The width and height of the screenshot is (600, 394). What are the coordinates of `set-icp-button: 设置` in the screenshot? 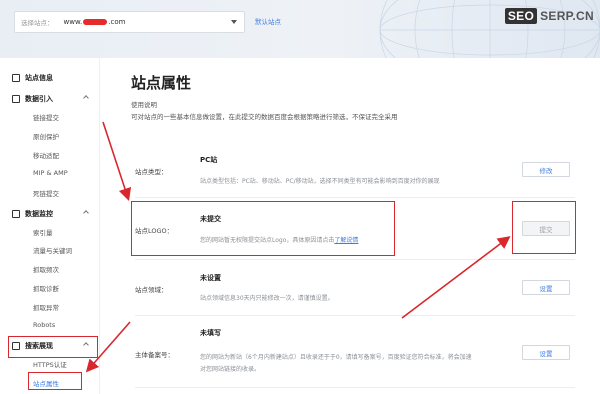 It's located at (546, 352).